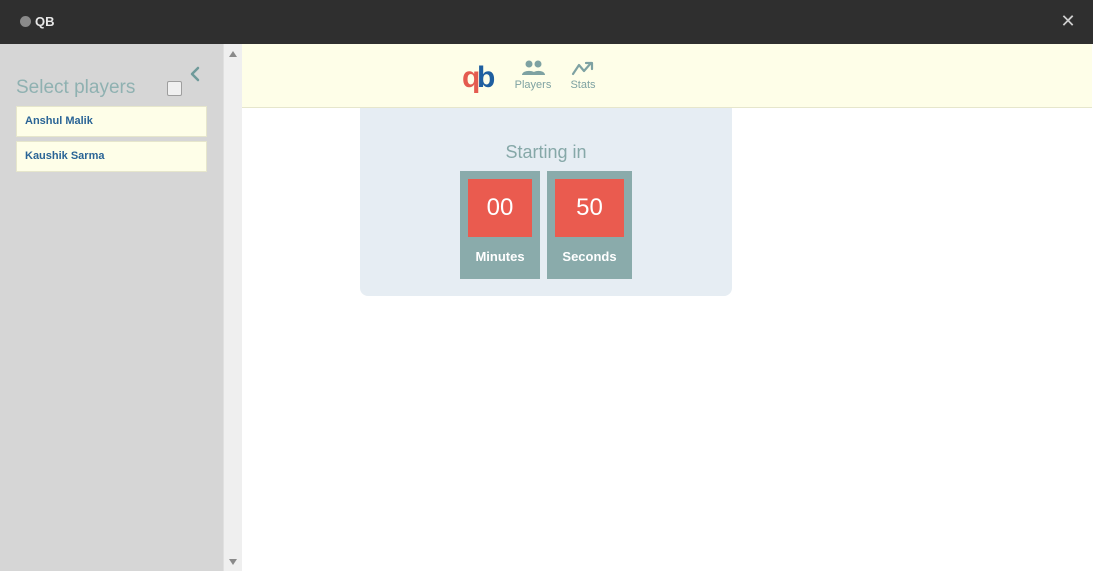 This screenshot has width=1093, height=573. Describe the element at coordinates (583, 85) in the screenshot. I see `nav-stats-label: Stats` at that location.